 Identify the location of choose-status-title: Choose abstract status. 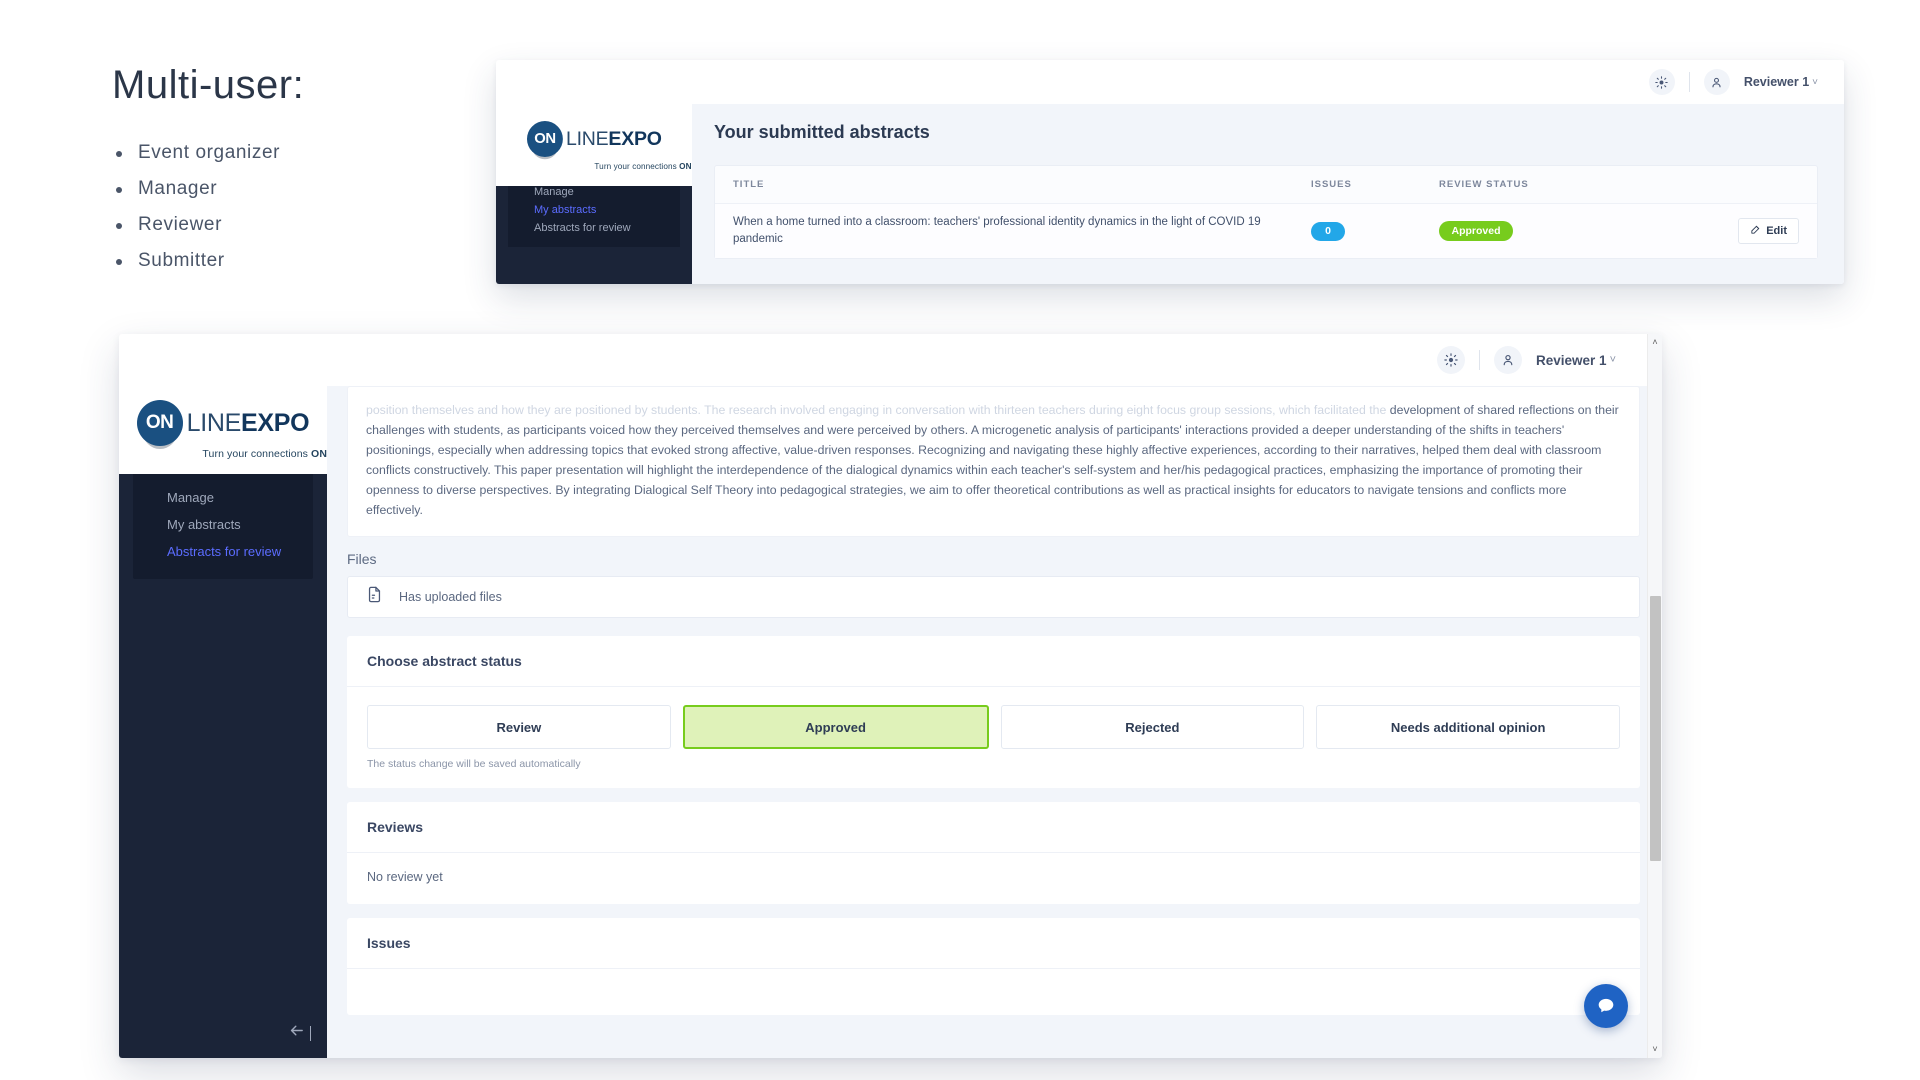
(993, 662).